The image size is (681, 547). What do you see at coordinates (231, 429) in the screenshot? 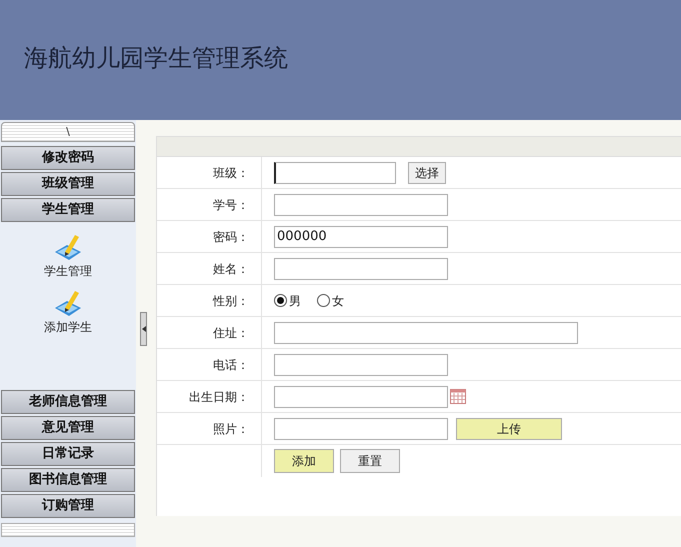
I see `field-label: 照片：` at bounding box center [231, 429].